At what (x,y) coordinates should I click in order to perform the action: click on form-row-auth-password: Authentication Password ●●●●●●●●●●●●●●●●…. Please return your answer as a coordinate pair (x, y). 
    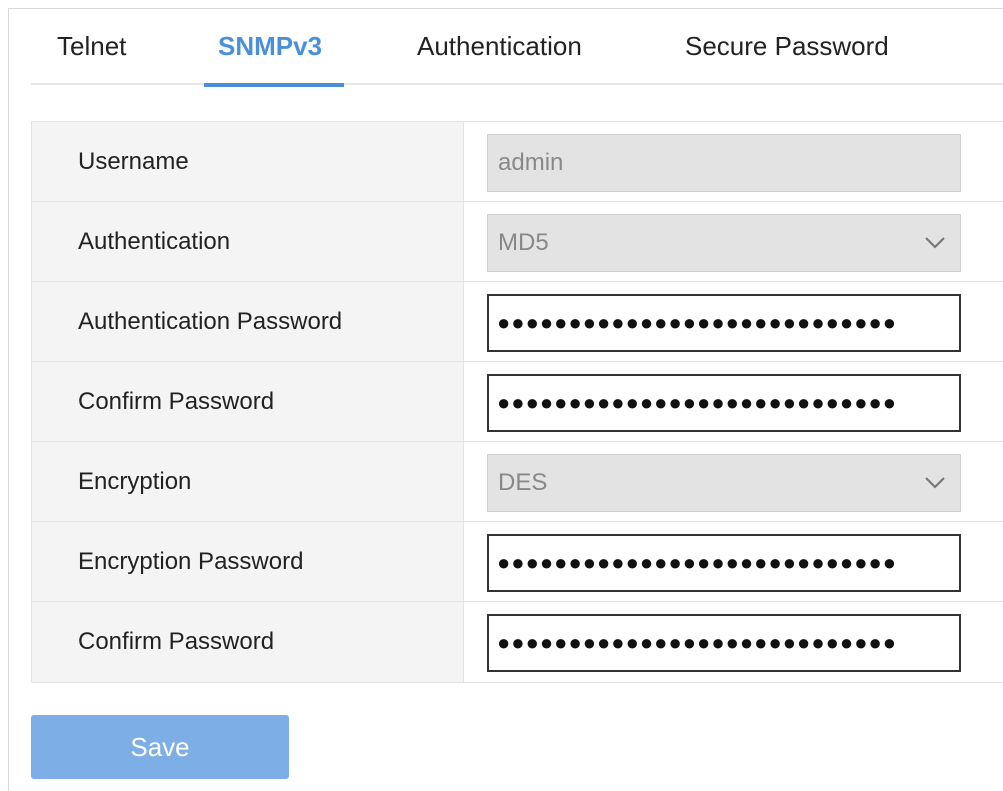
    Looking at the image, I should click on (517, 322).